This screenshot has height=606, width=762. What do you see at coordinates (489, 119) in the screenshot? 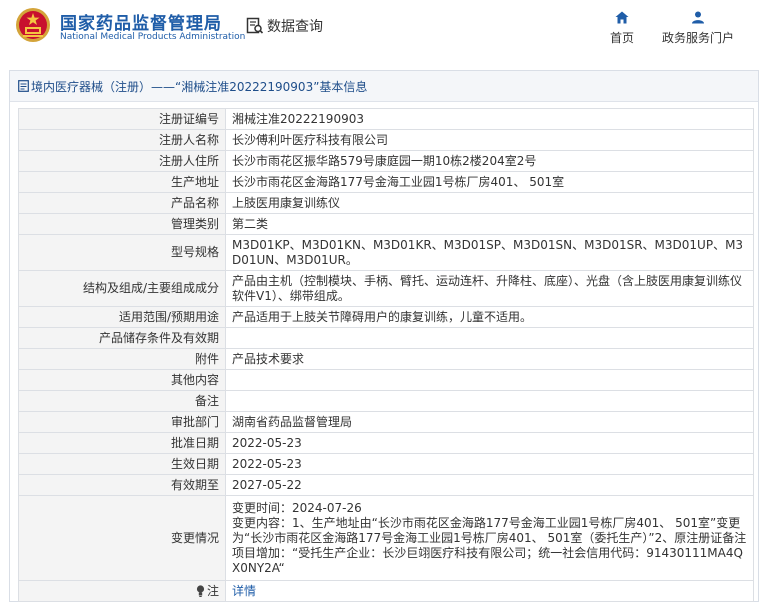
I see `field-value: 湘械注准20222190903` at bounding box center [489, 119].